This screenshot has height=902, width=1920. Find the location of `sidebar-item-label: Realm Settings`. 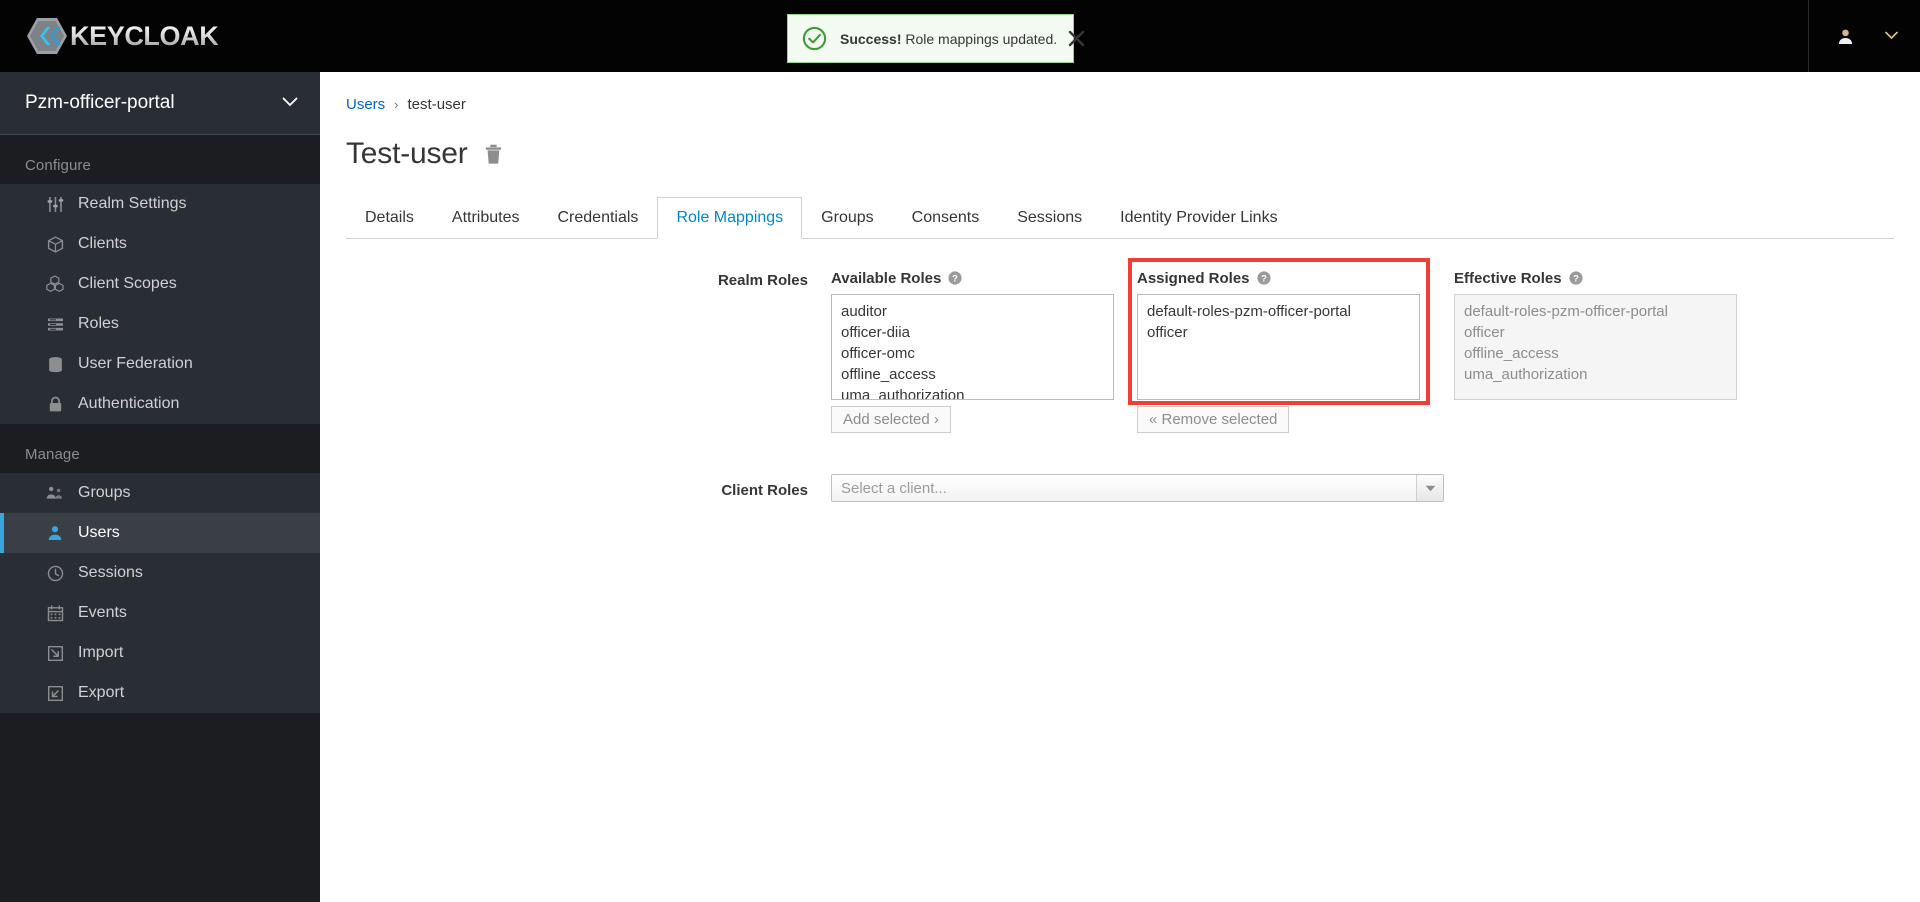

sidebar-item-label: Realm Settings is located at coordinates (132, 203).